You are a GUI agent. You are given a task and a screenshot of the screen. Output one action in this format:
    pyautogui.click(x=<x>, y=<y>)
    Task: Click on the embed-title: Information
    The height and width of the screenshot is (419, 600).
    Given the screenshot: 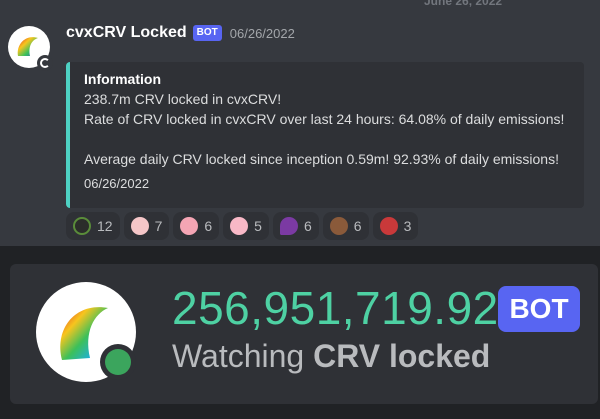 What is the action you would take?
    pyautogui.click(x=122, y=79)
    